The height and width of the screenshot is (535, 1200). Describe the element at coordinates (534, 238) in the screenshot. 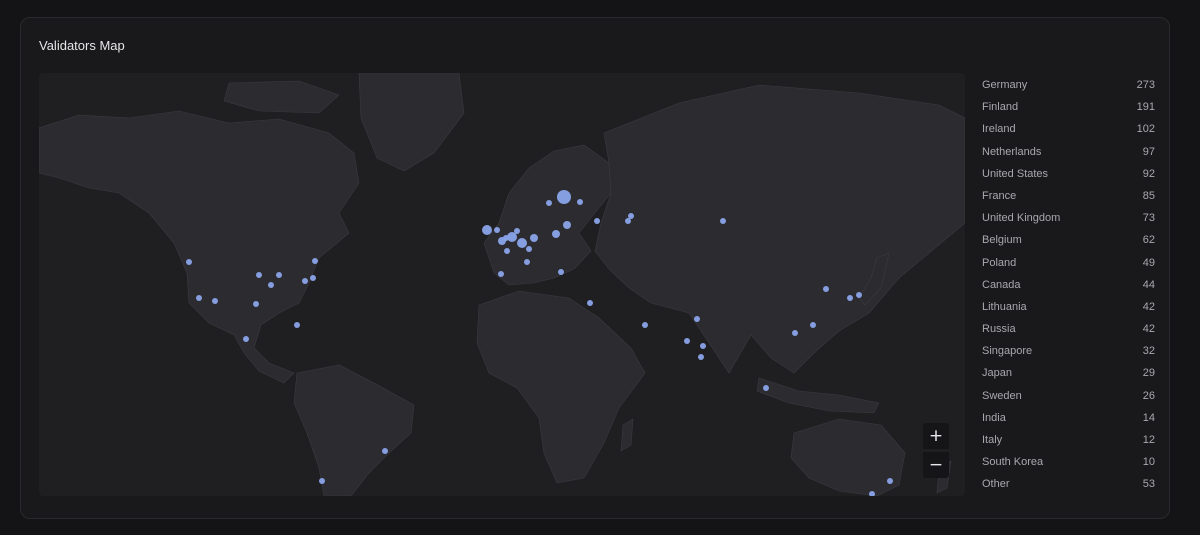

I see `marker-poland` at that location.